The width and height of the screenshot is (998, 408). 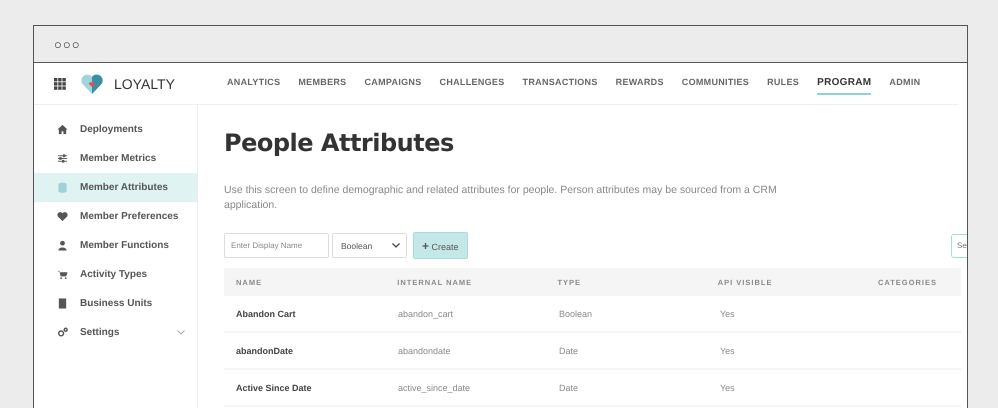 What do you see at coordinates (339, 143) in the screenshot?
I see `page-title: People Attributes` at bounding box center [339, 143].